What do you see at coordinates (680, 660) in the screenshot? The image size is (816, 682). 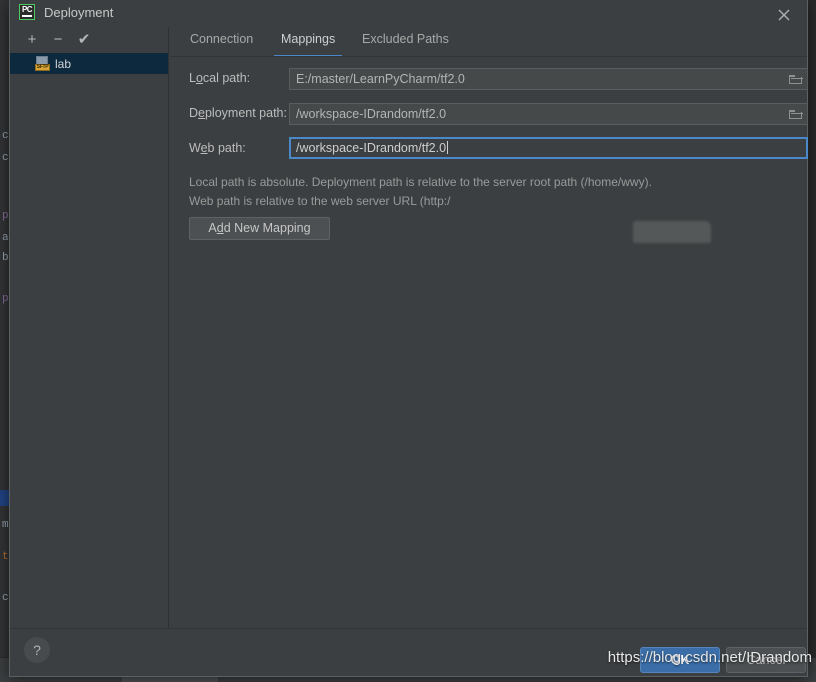 I see `ok-button: OK` at bounding box center [680, 660].